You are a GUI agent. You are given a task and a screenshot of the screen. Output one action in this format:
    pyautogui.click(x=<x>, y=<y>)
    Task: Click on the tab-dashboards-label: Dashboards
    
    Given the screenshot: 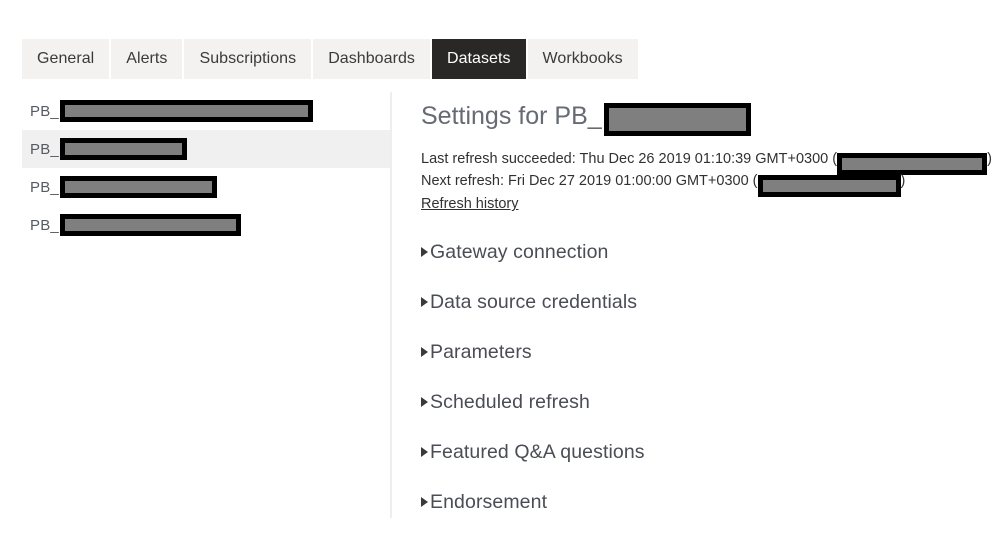 What is the action you would take?
    pyautogui.click(x=371, y=58)
    